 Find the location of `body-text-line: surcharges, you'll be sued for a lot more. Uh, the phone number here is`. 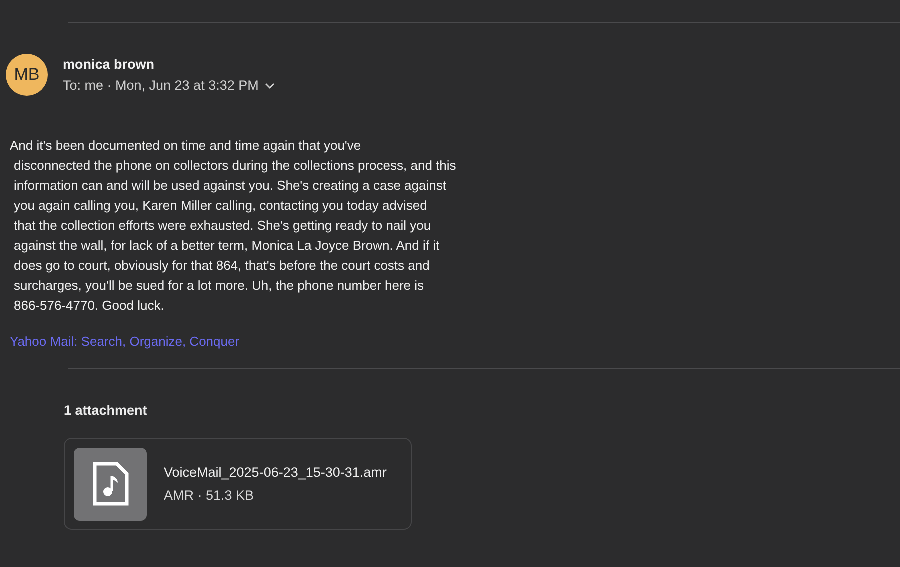

body-text-line: surcharges, you'll be sued for a lot more. Uh, the phone number here is is located at coordinates (219, 286).